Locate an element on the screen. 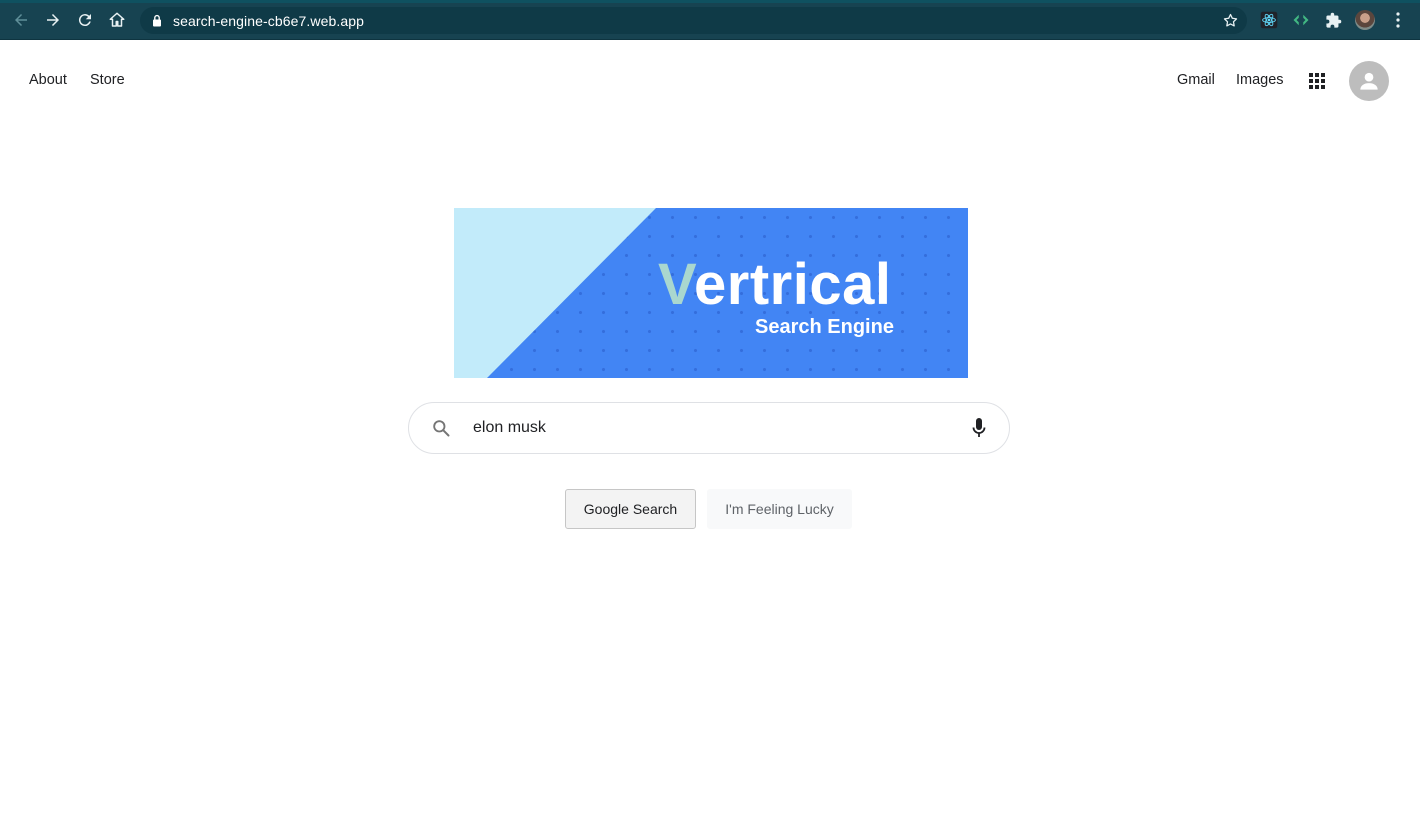 This screenshot has height=818, width=1420. search-box is located at coordinates (709, 428).